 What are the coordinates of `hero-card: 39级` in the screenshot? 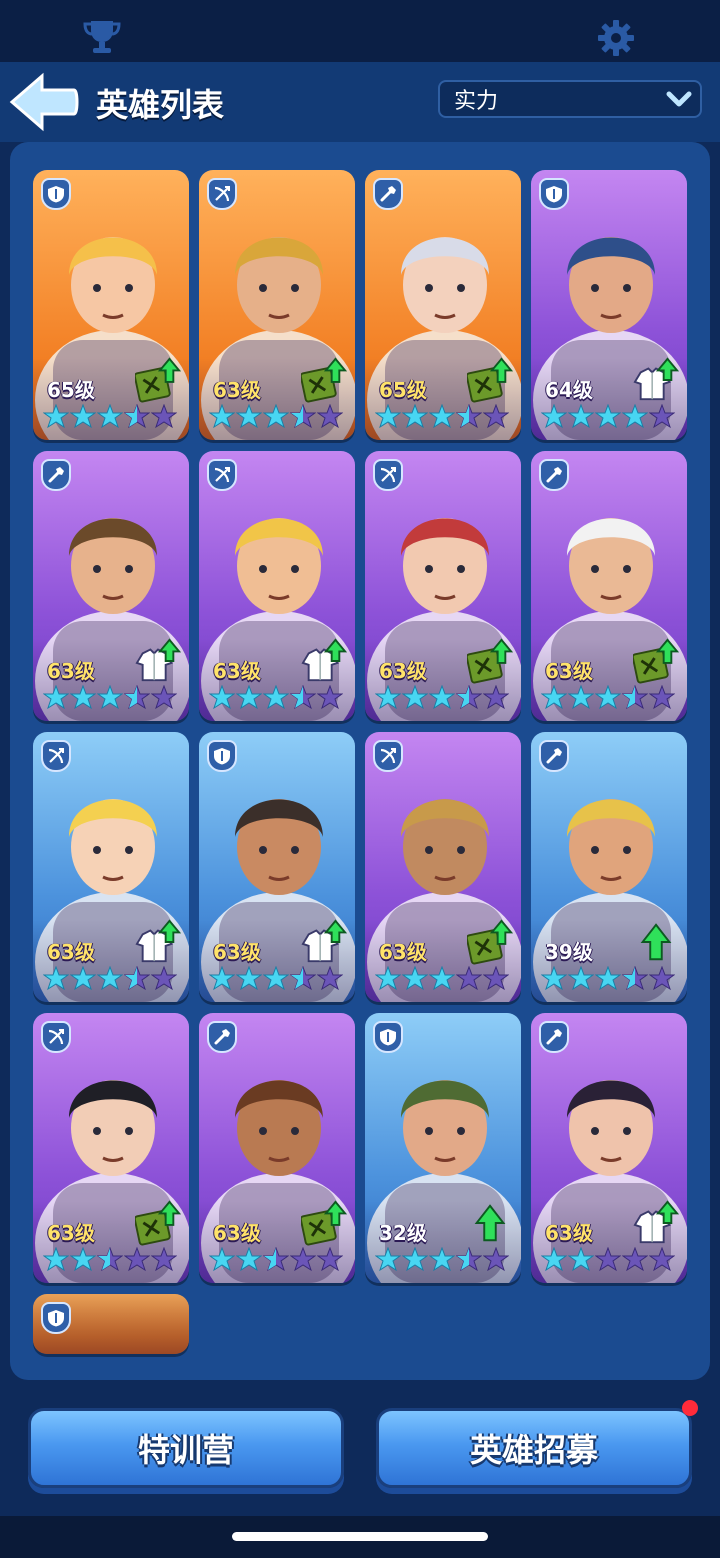 It's located at (609, 867).